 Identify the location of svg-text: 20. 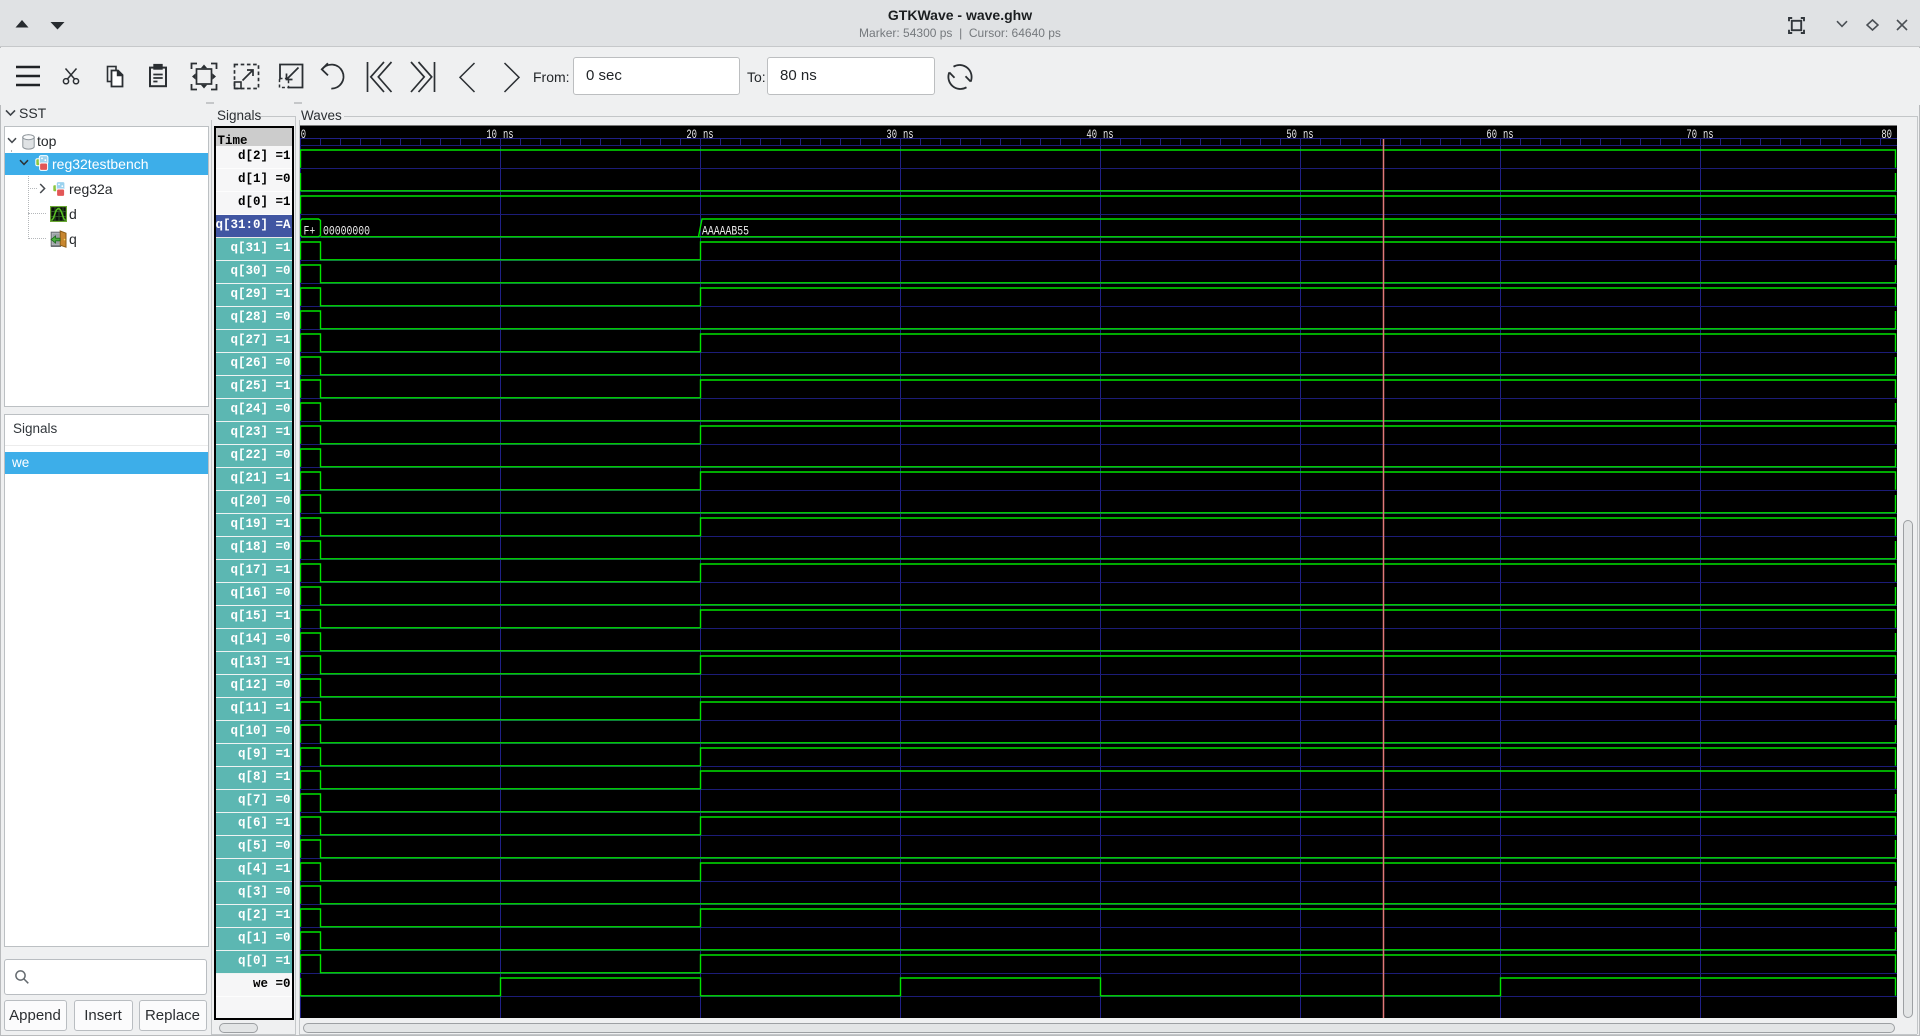
(691, 136).